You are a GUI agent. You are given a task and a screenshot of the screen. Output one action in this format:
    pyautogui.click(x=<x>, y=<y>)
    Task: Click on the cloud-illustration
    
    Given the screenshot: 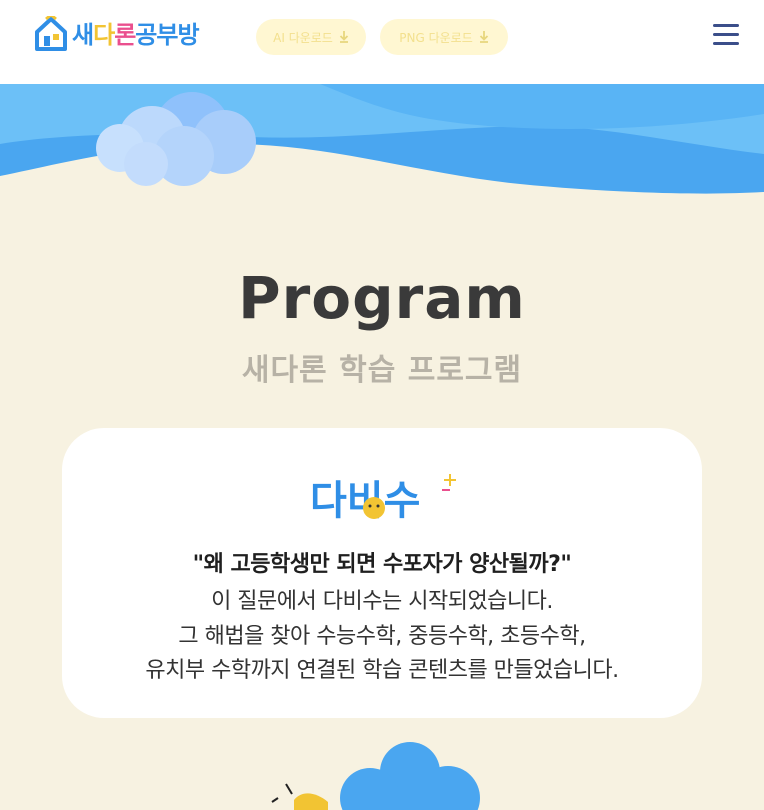 What is the action you would take?
    pyautogui.click(x=176, y=139)
    